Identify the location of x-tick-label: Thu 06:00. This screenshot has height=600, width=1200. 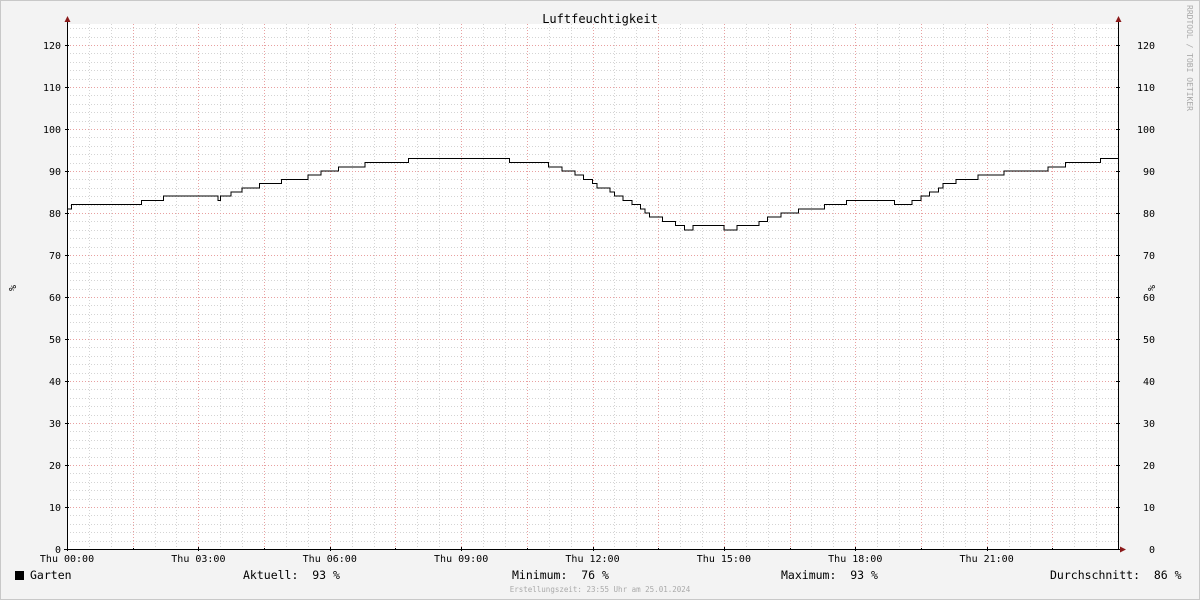
(330, 559).